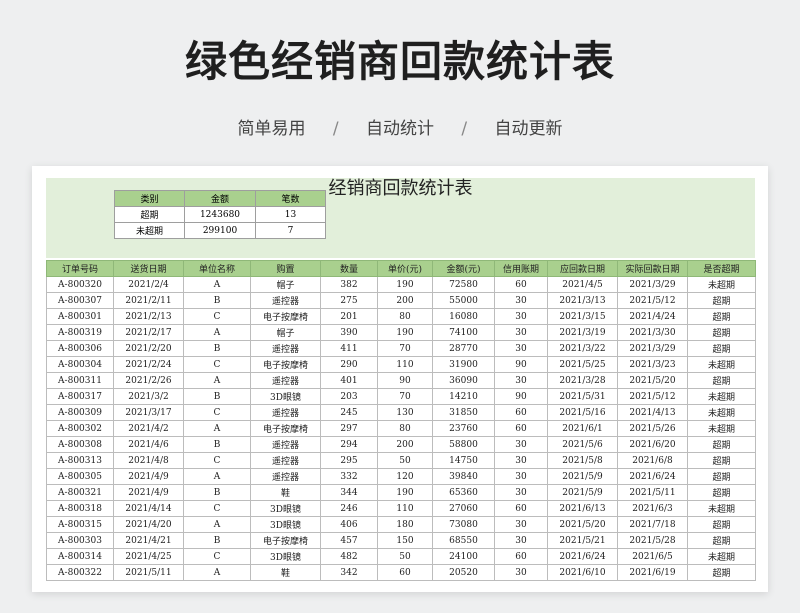 This screenshot has width=800, height=613. What do you see at coordinates (80, 364) in the screenshot?
I see `table-cell: A-800304` at bounding box center [80, 364].